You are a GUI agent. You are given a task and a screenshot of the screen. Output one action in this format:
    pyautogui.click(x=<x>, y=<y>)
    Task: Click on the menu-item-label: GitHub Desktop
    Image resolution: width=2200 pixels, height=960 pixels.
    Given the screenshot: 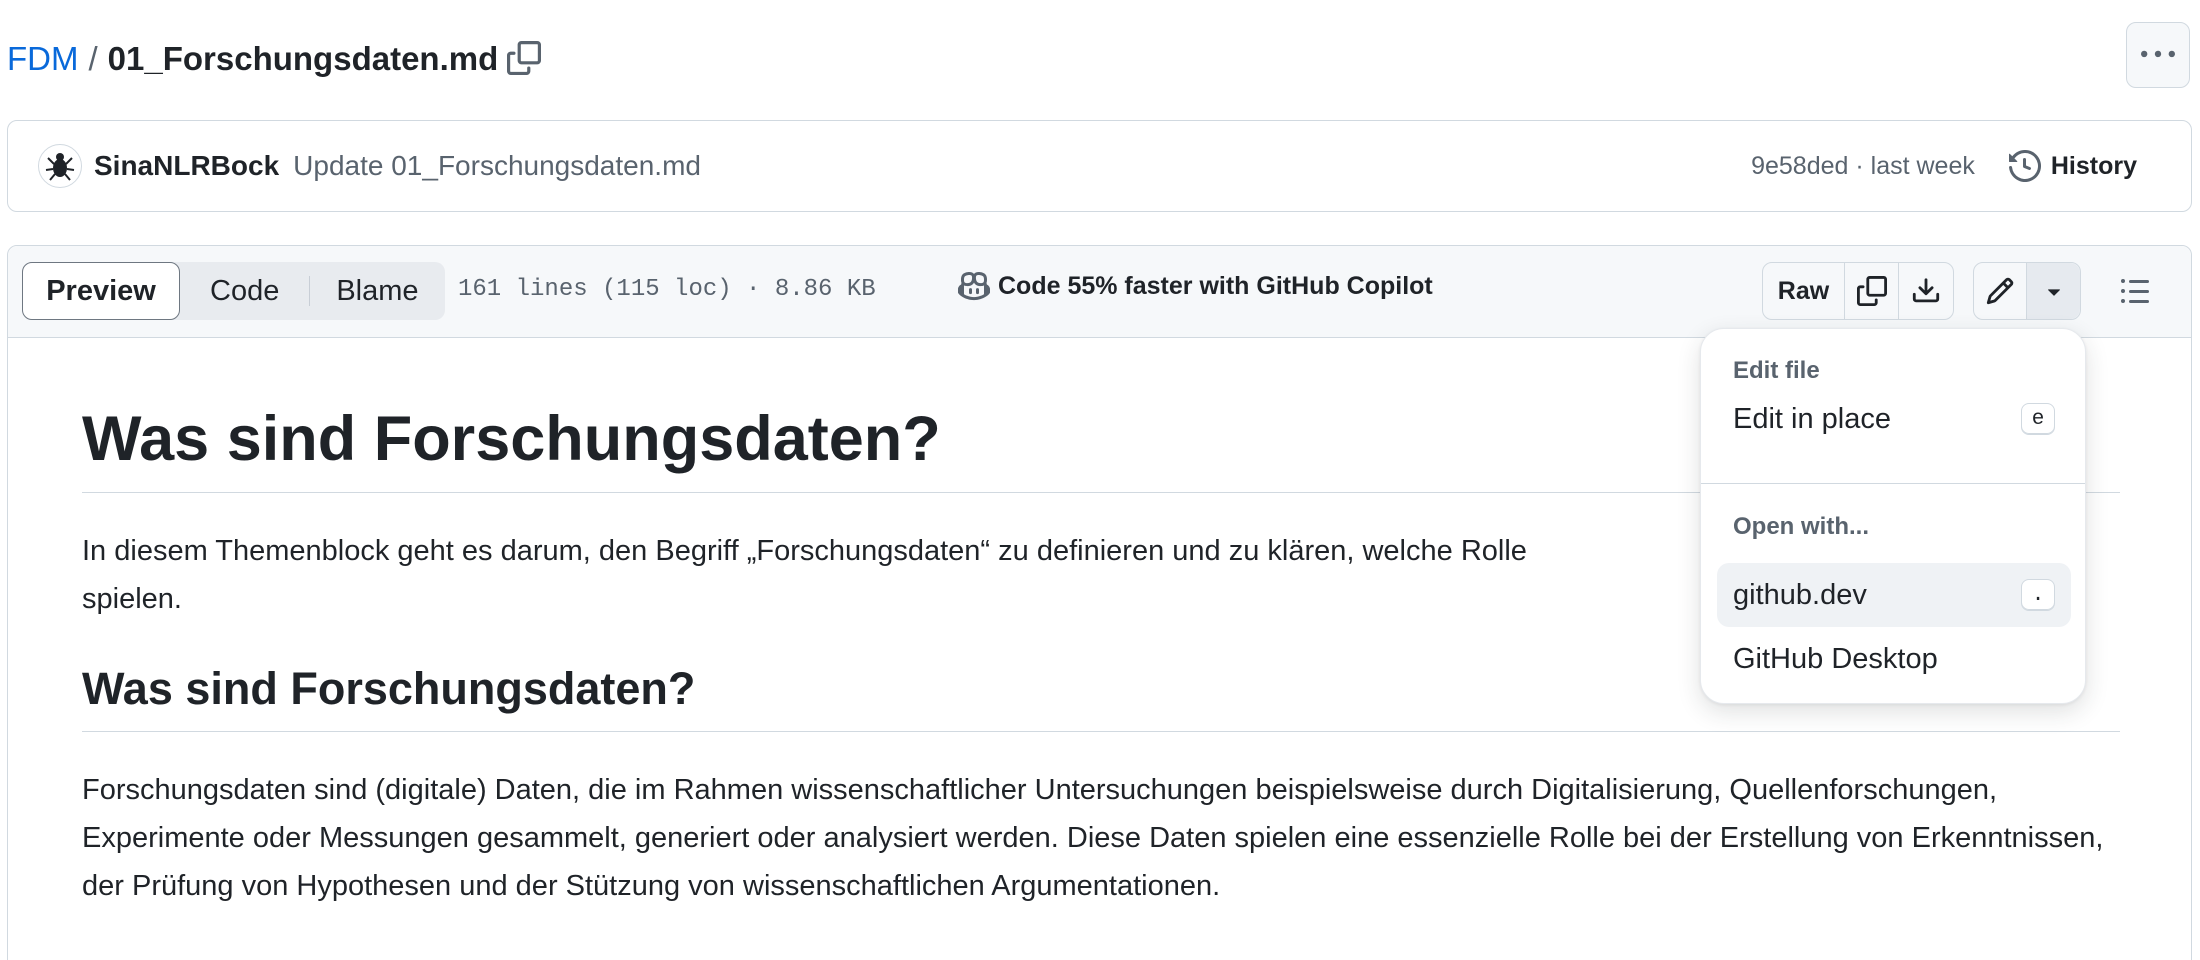 What is the action you would take?
    pyautogui.click(x=1835, y=658)
    